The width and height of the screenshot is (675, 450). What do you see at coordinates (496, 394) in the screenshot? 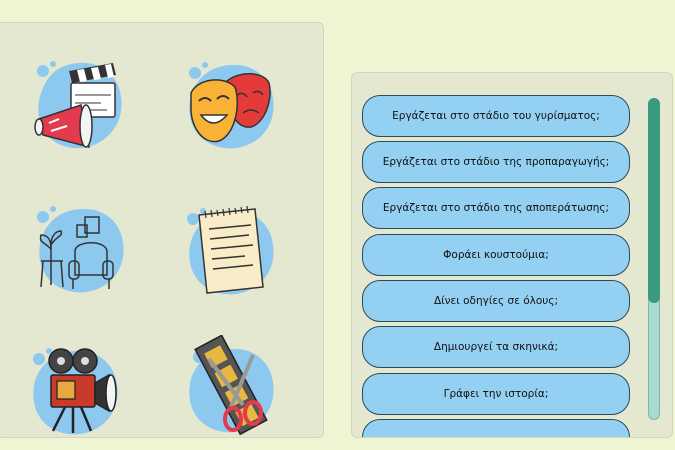
I see `question-button: Γράφει την ιστορία;` at bounding box center [496, 394].